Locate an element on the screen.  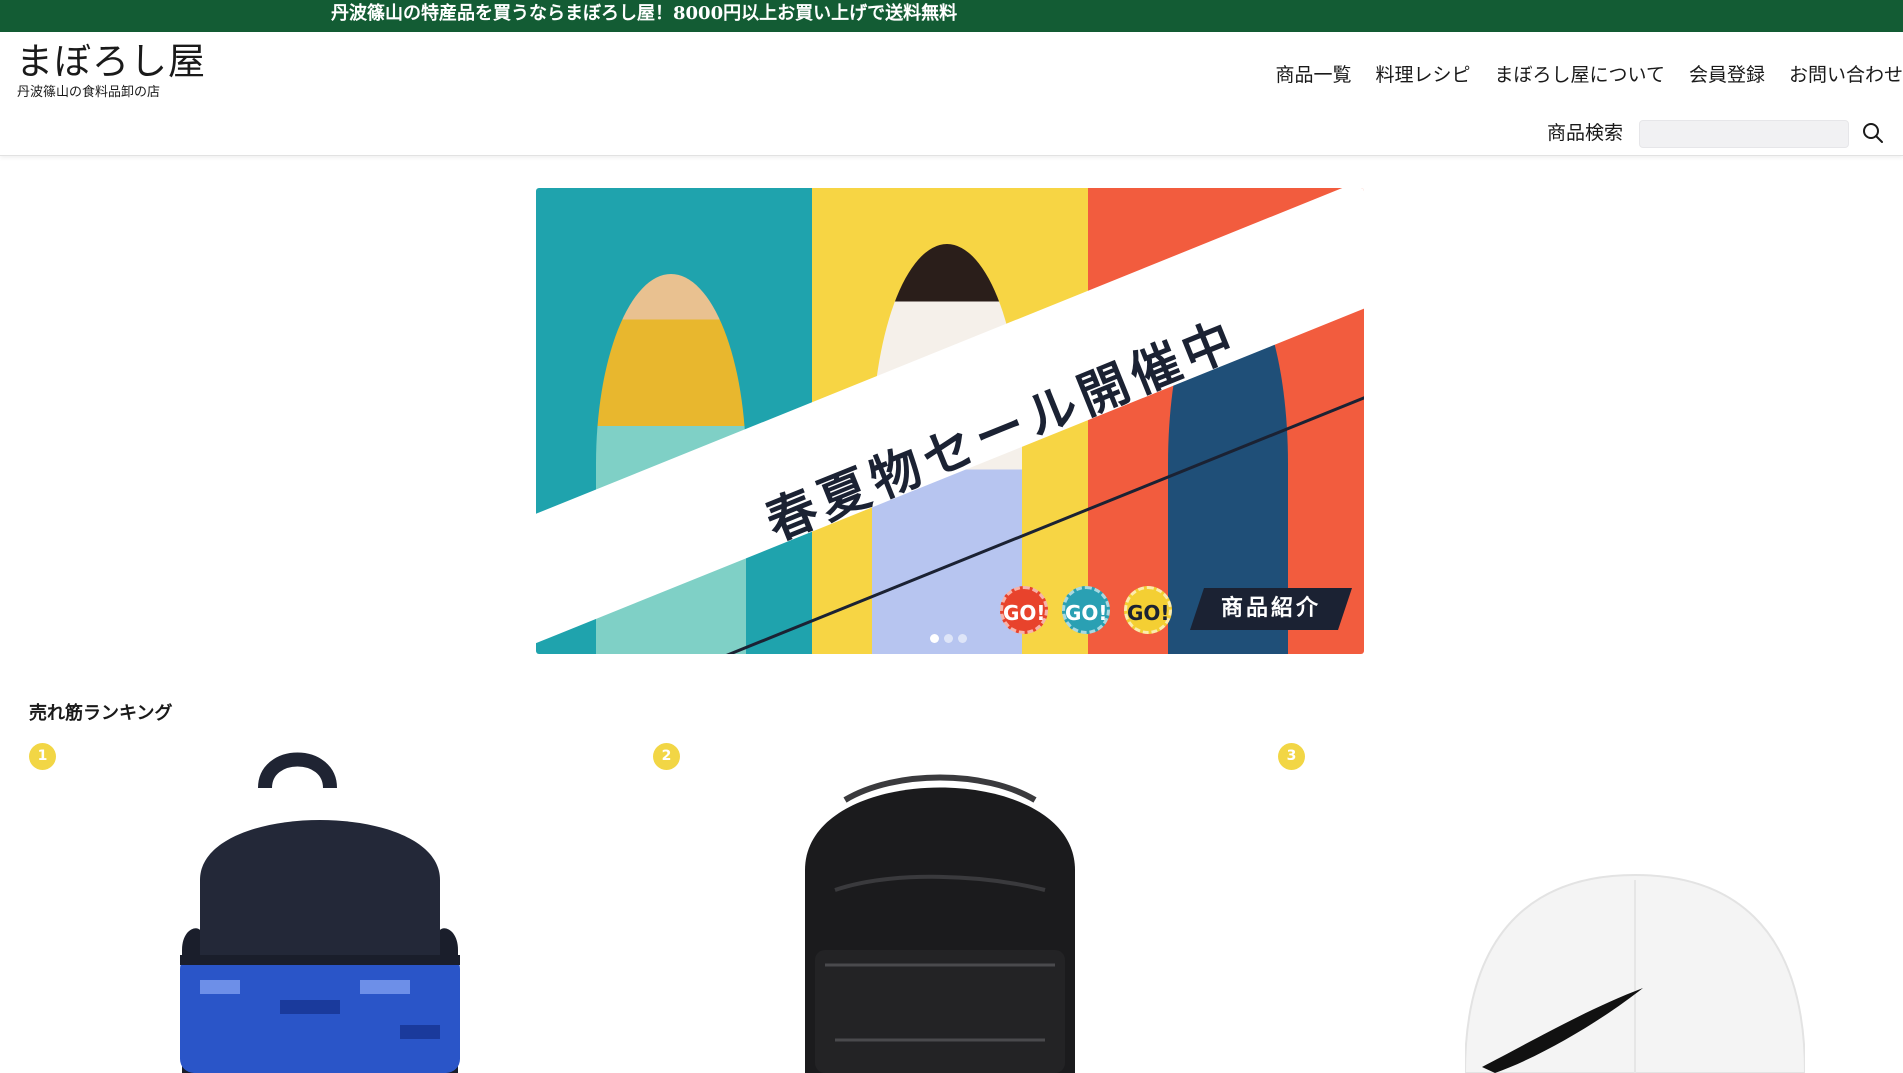
carousel-dots is located at coordinates (951, 638).